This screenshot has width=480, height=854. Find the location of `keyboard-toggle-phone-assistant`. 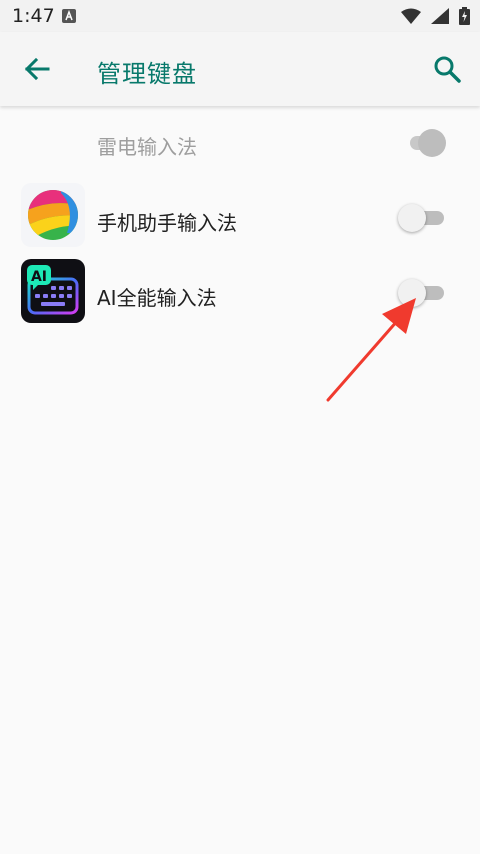

keyboard-toggle-phone-assistant is located at coordinates (422, 218).